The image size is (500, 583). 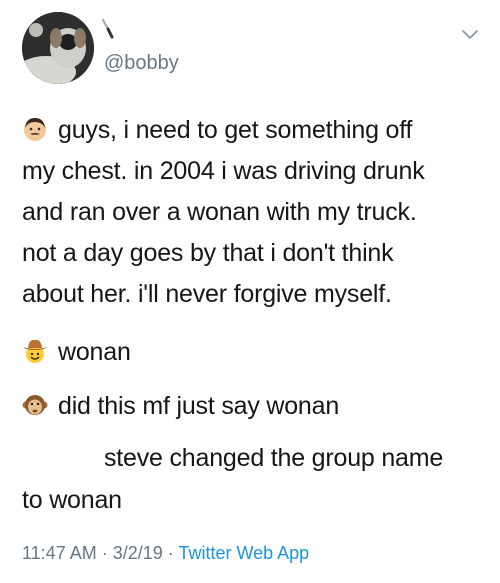 I want to click on tweet-line-8: steve changed the group name, so click(x=274, y=458).